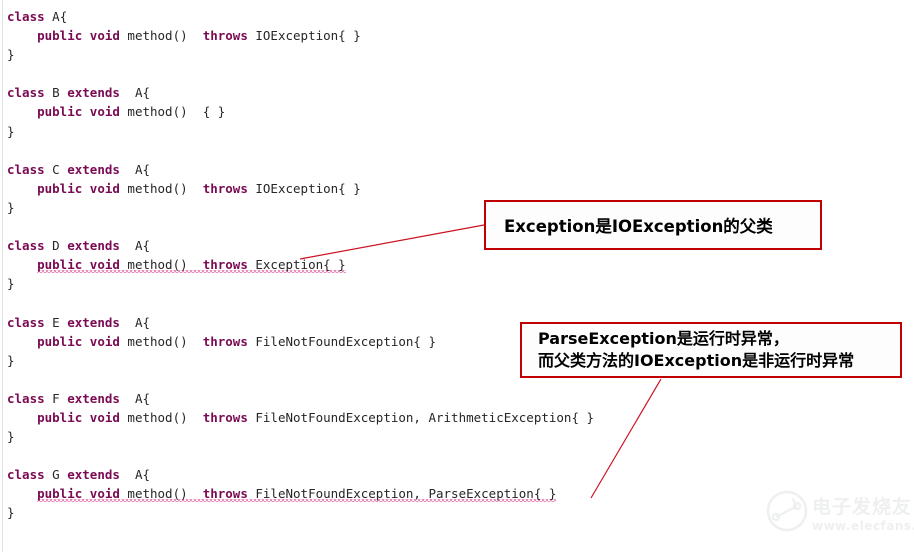 Image resolution: width=914 pixels, height=552 pixels. Describe the element at coordinates (663, 338) in the screenshot. I see `callout-2-line-1: ParseException是运行时异常，` at that location.